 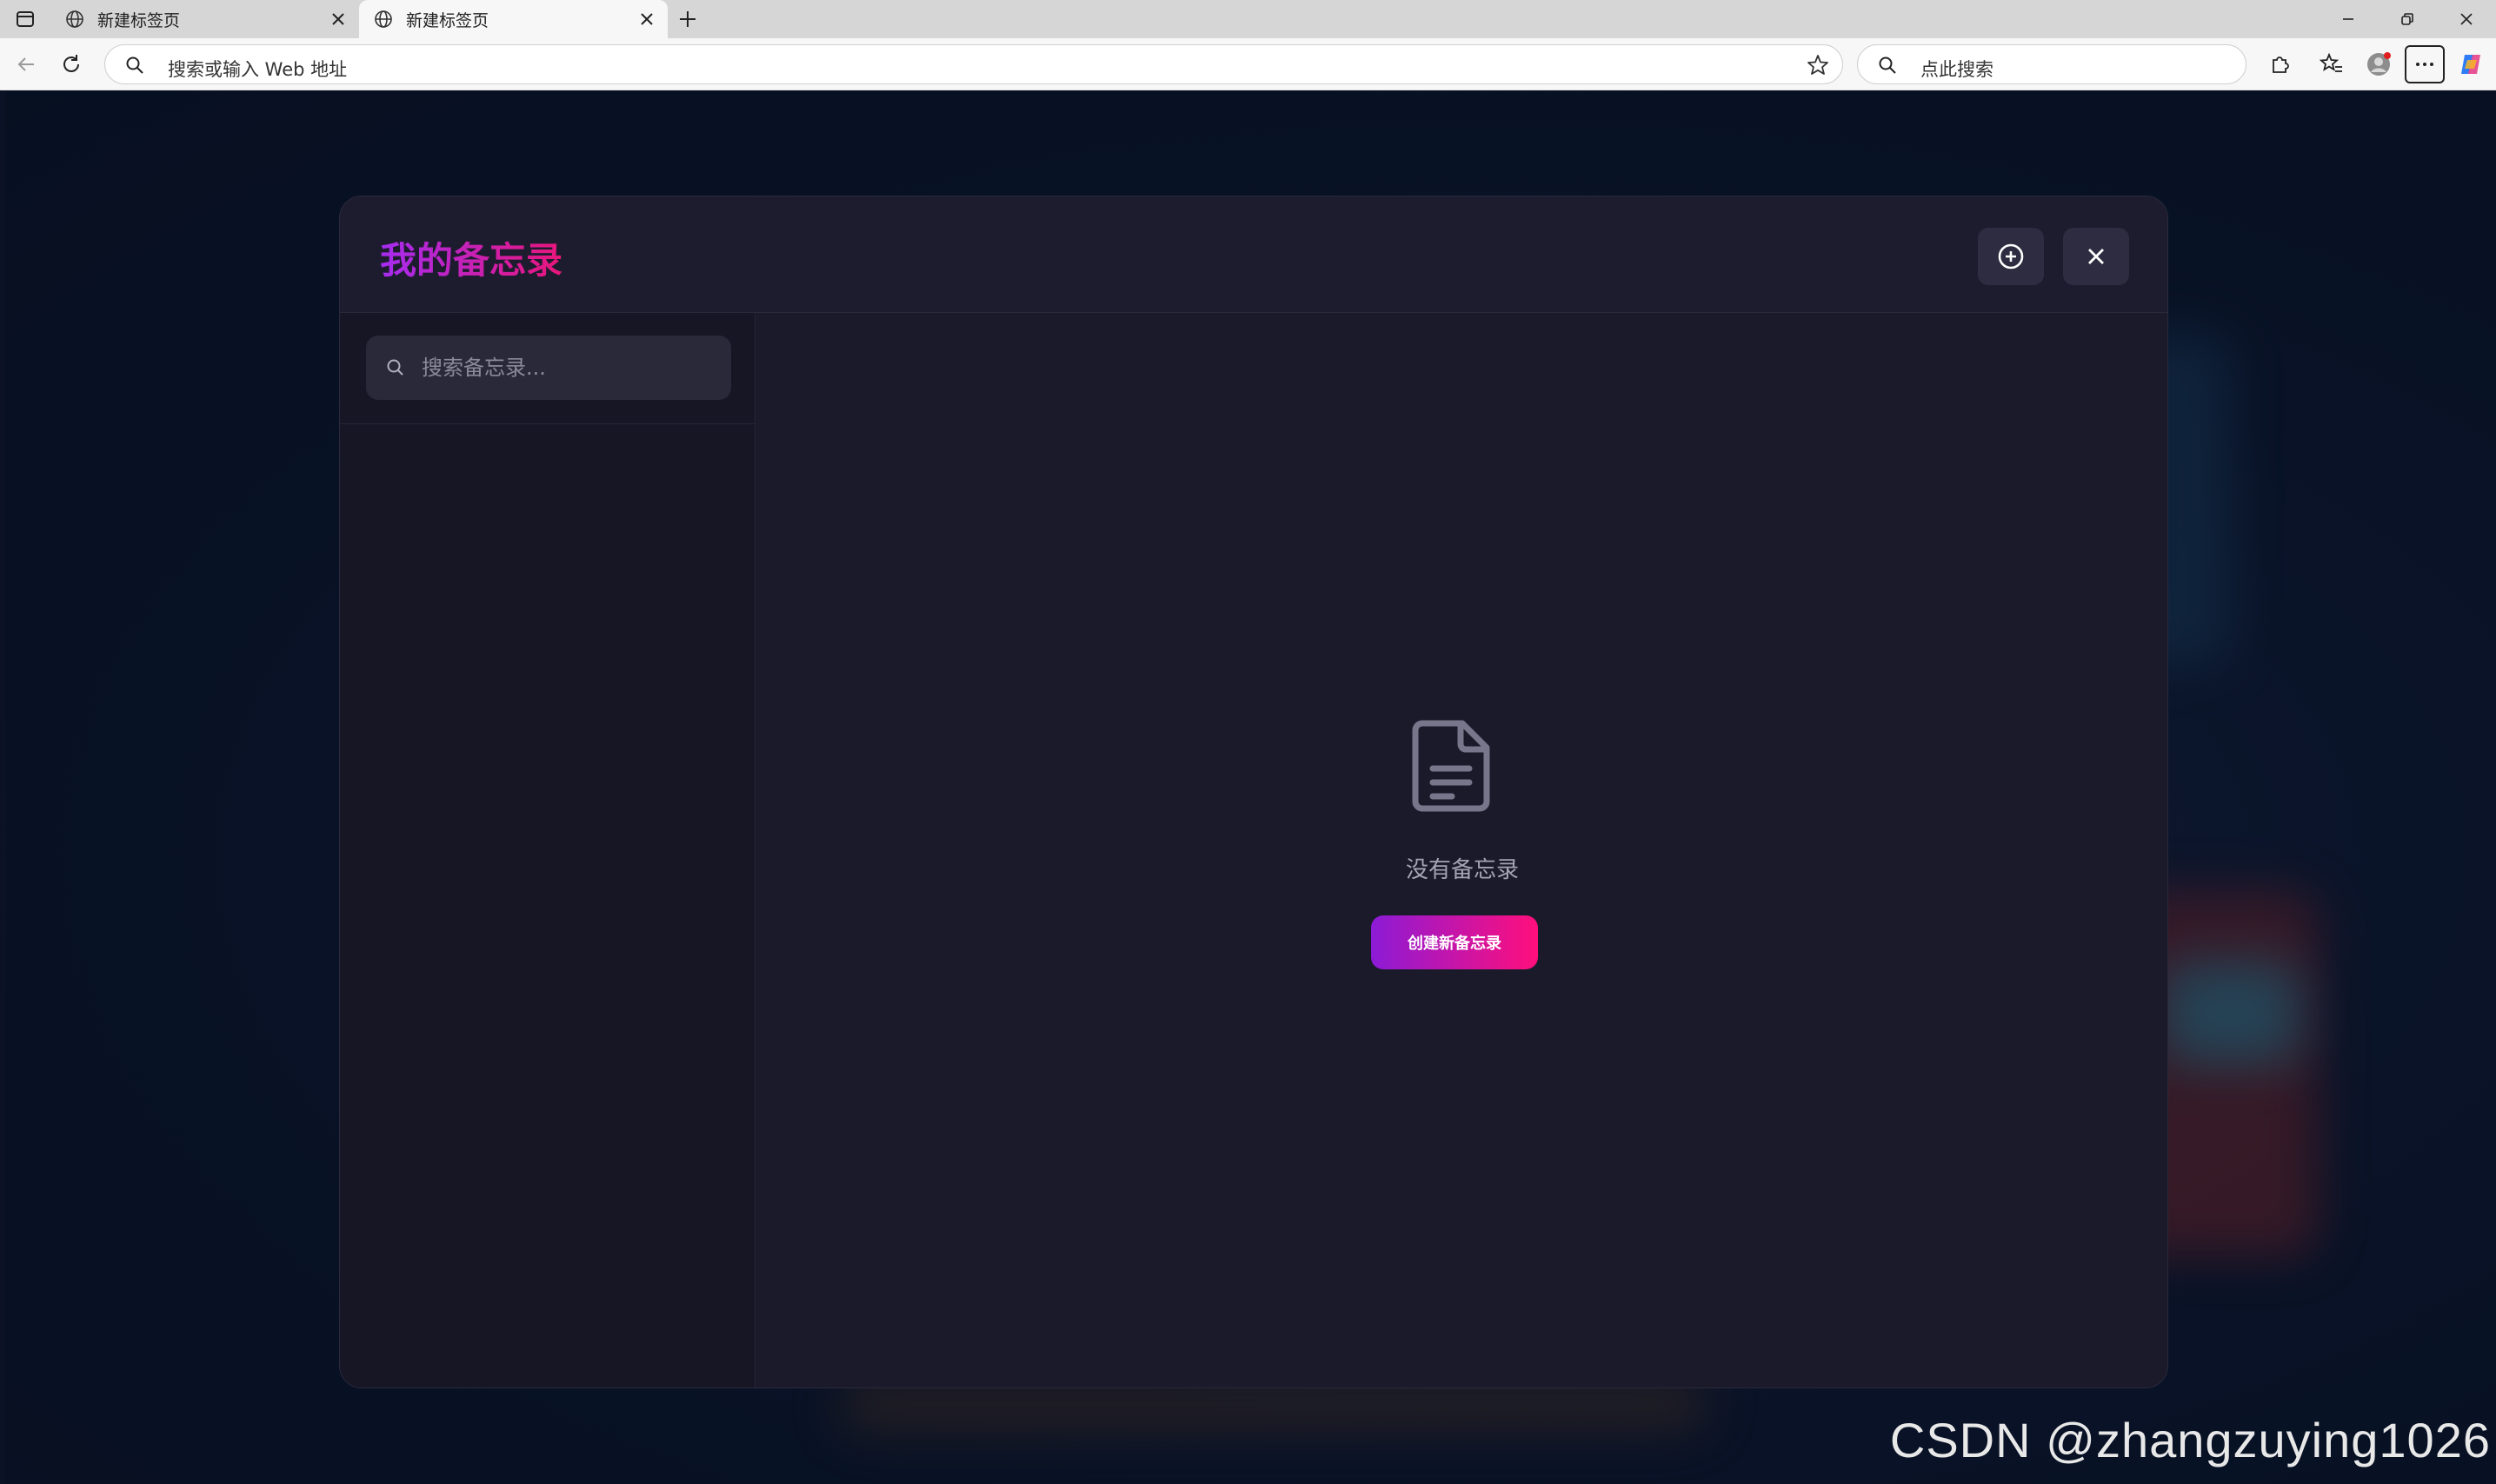 What do you see at coordinates (1454, 942) in the screenshot?
I see `create-memo-button: 创建新备忘录` at bounding box center [1454, 942].